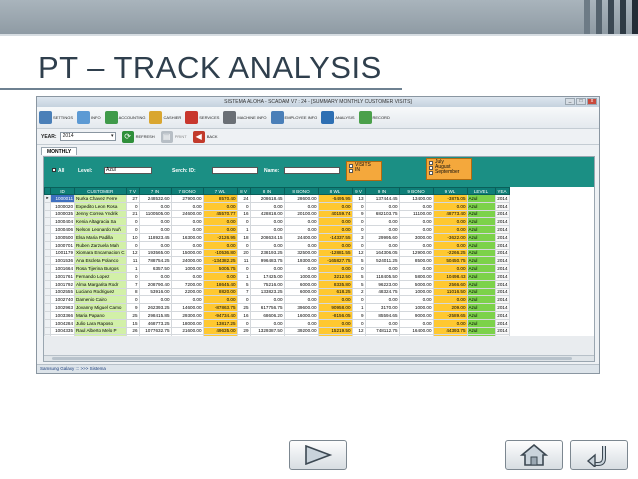 This screenshot has width=638, height=479. What do you see at coordinates (187, 261) in the screenshot?
I see `table-cell: 24000.00` at bounding box center [187, 261].